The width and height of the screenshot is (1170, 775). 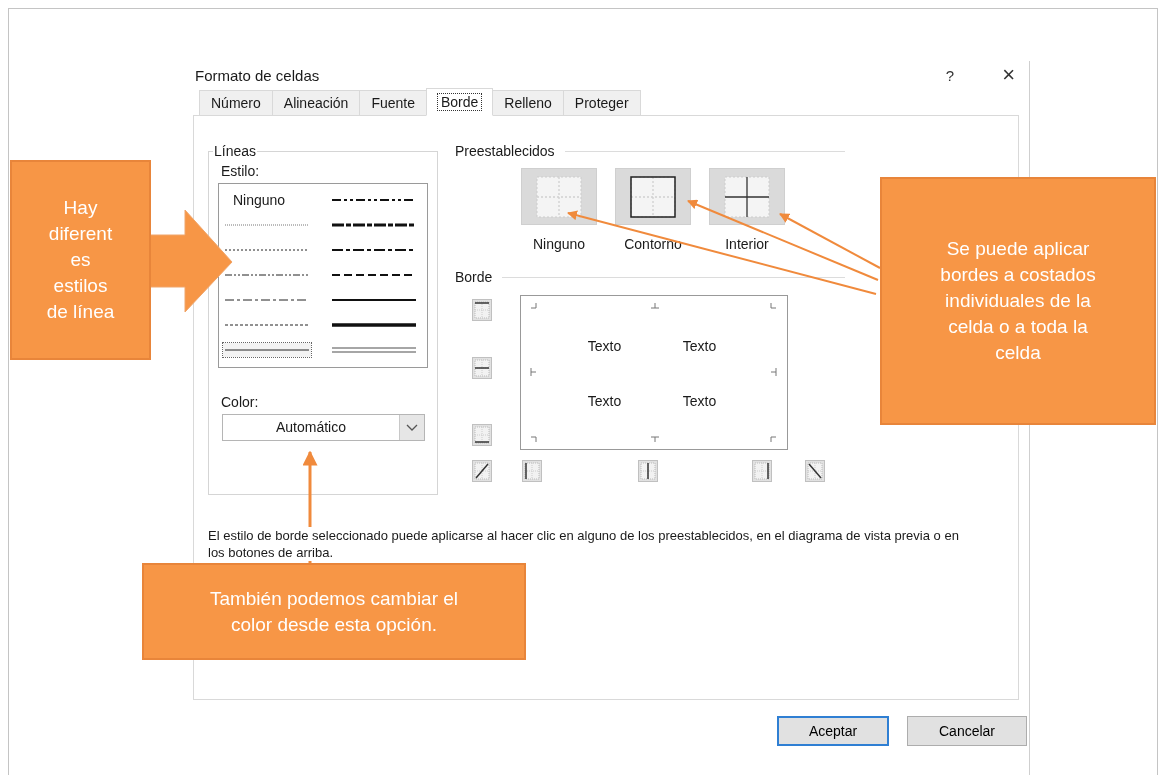 I want to click on no-border-icon, so click(x=559, y=196).